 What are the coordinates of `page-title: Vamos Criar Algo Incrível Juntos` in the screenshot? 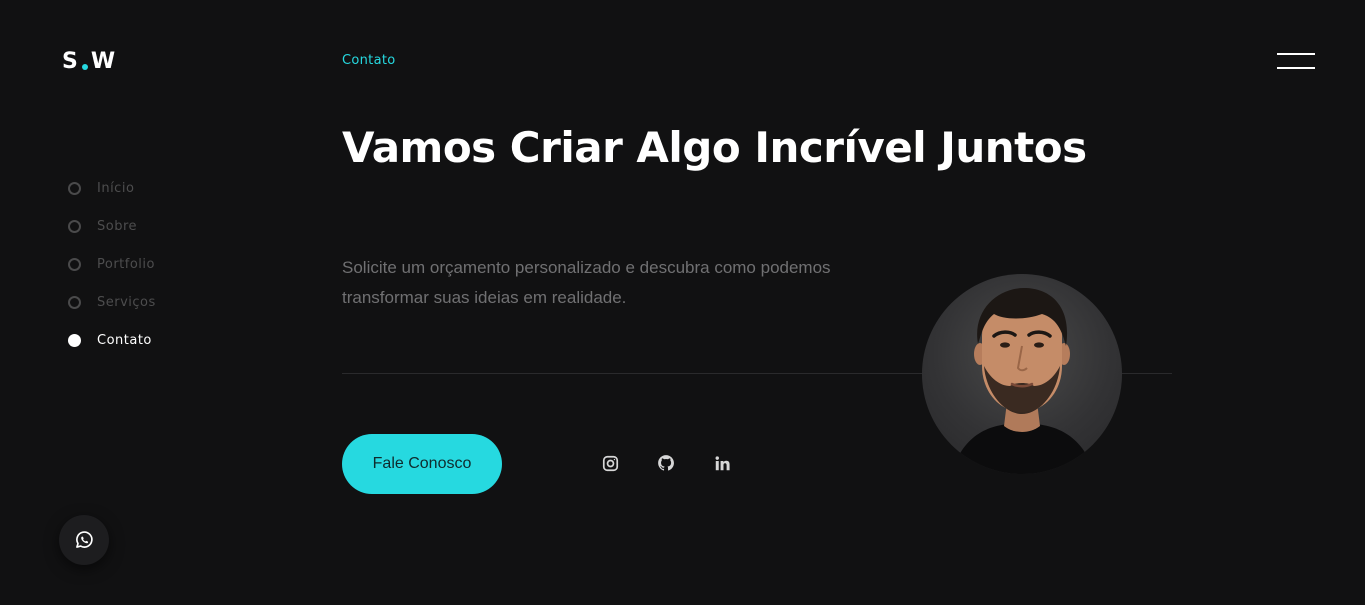 It's located at (714, 147).